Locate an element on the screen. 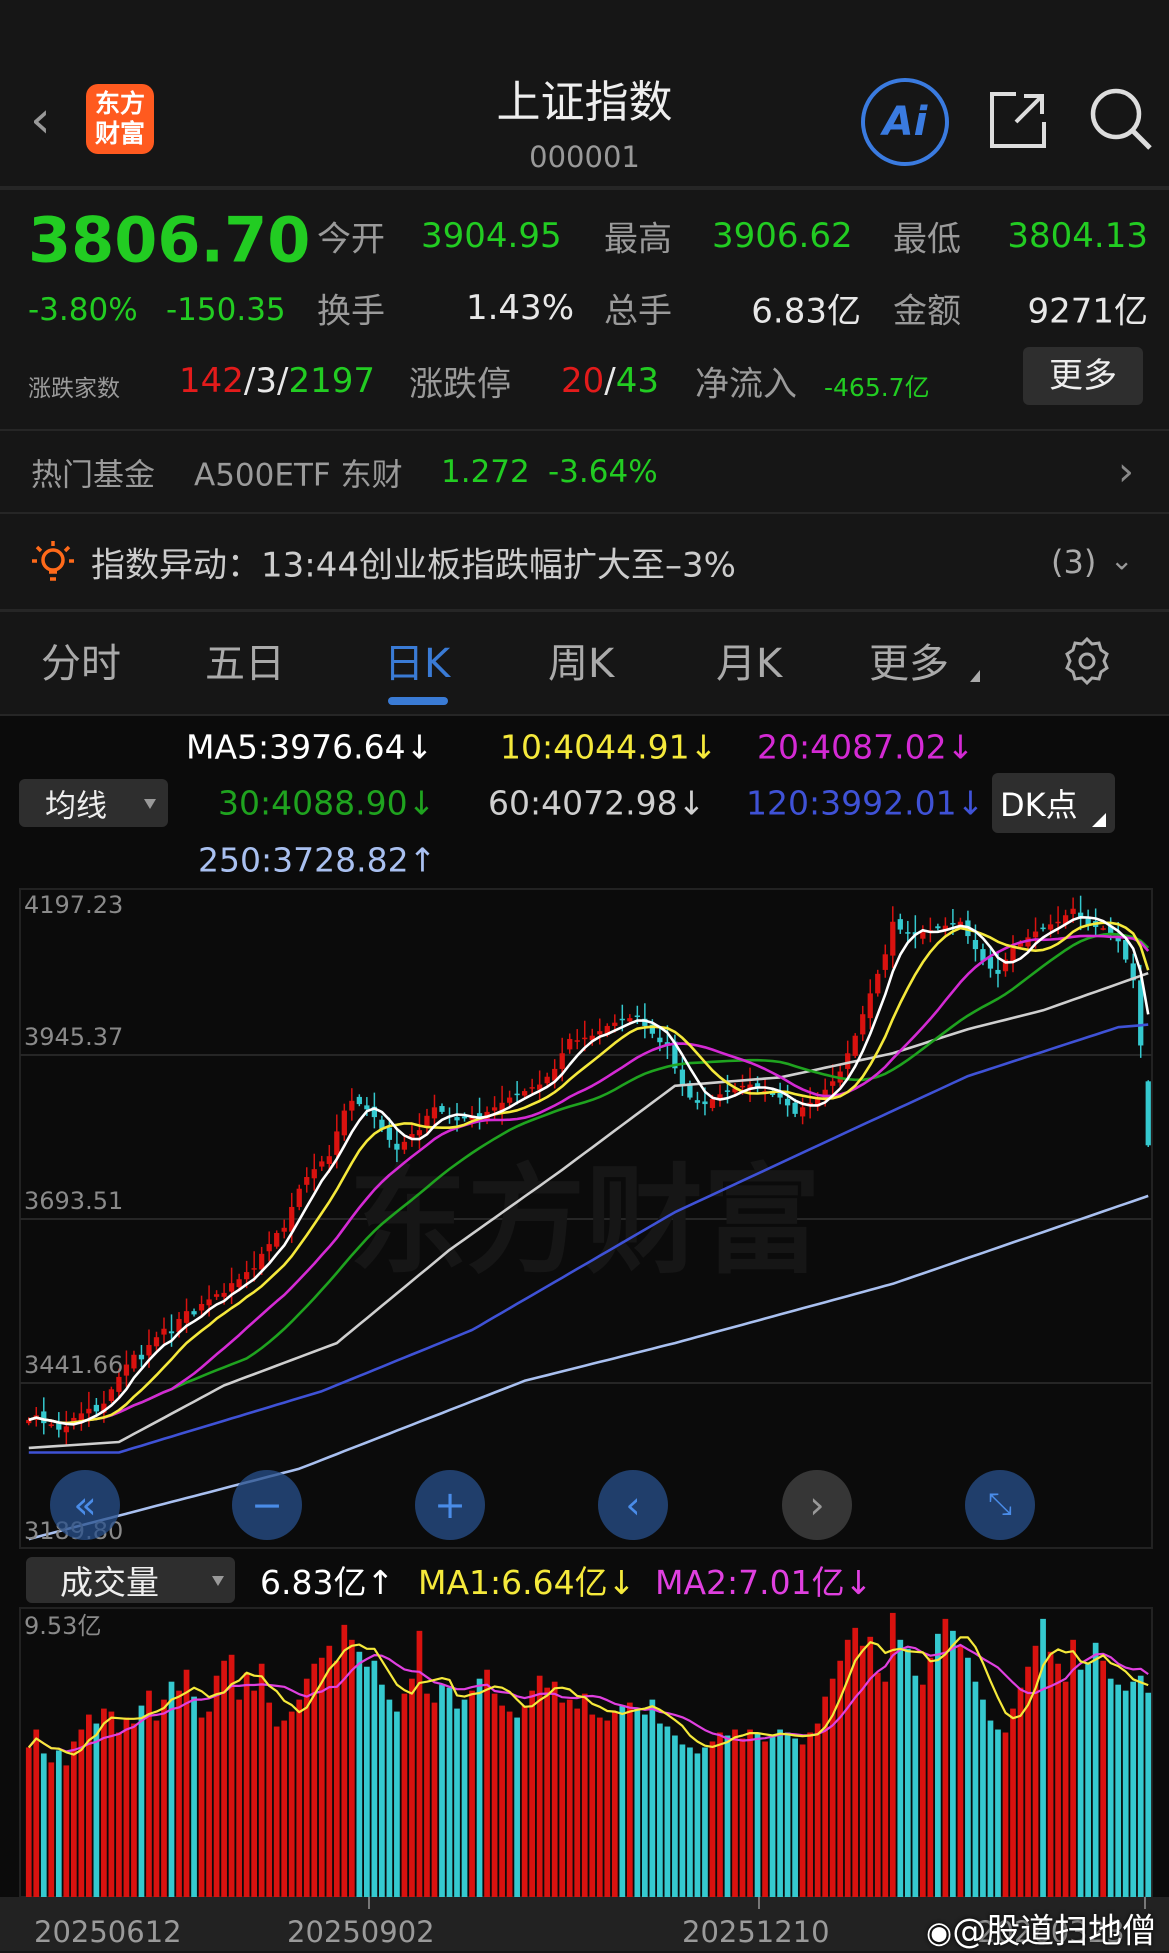 This screenshot has width=1169, height=1953. weibo-icon: ◉ is located at coordinates (939, 1933).